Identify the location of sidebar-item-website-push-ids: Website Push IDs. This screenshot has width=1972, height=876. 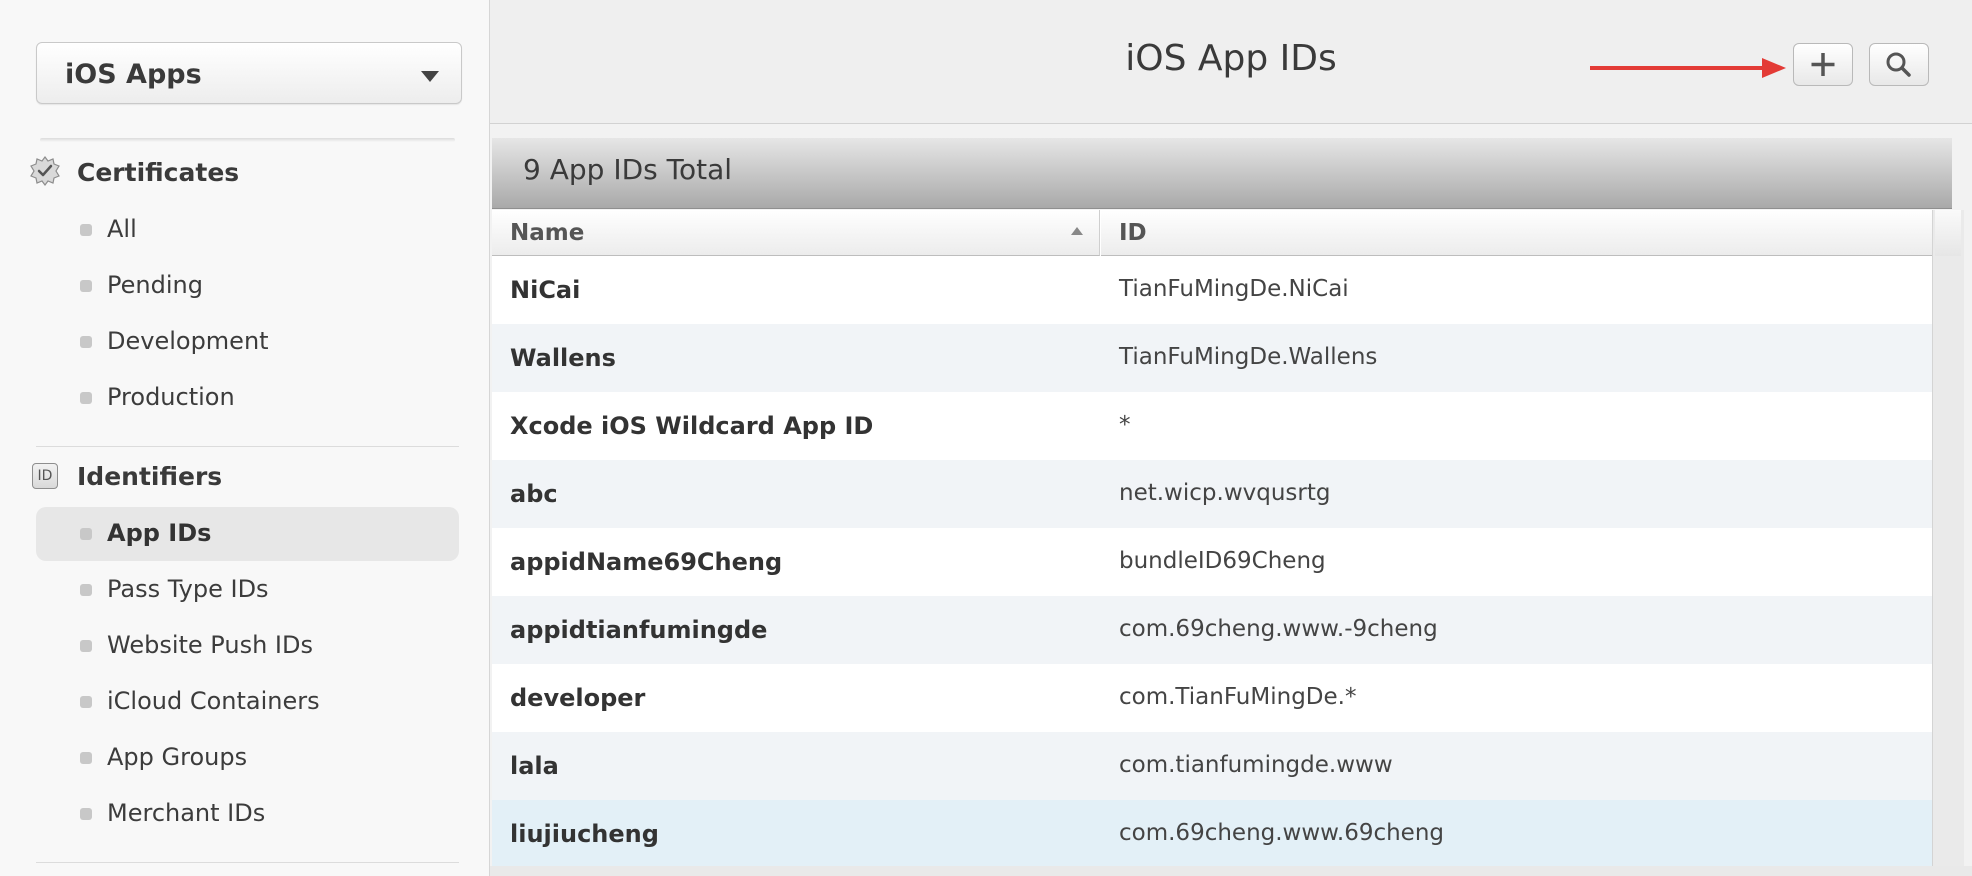
(247, 646).